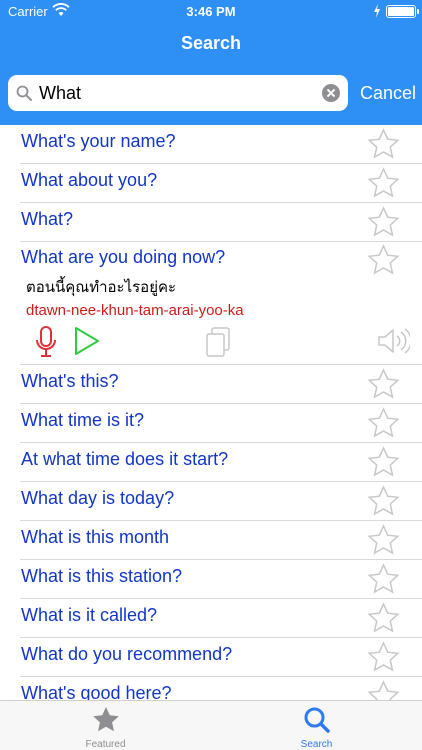 This screenshot has width=422, height=750. What do you see at coordinates (221, 384) in the screenshot?
I see `list-item: What's this?` at bounding box center [221, 384].